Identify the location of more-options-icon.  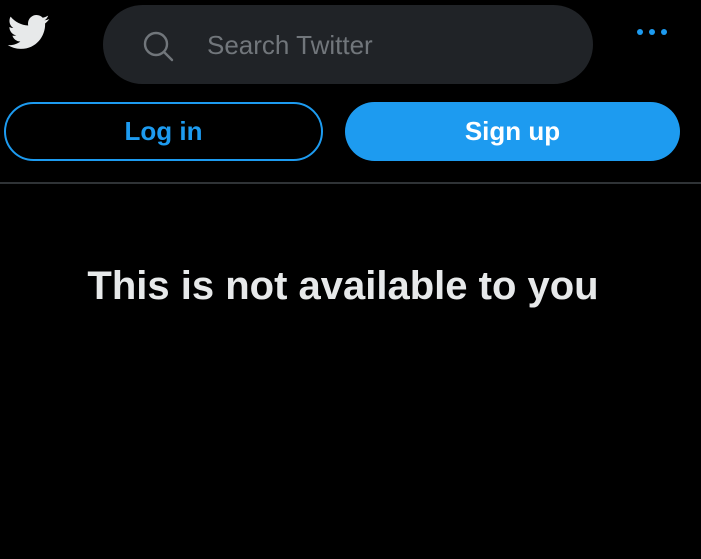
(654, 32).